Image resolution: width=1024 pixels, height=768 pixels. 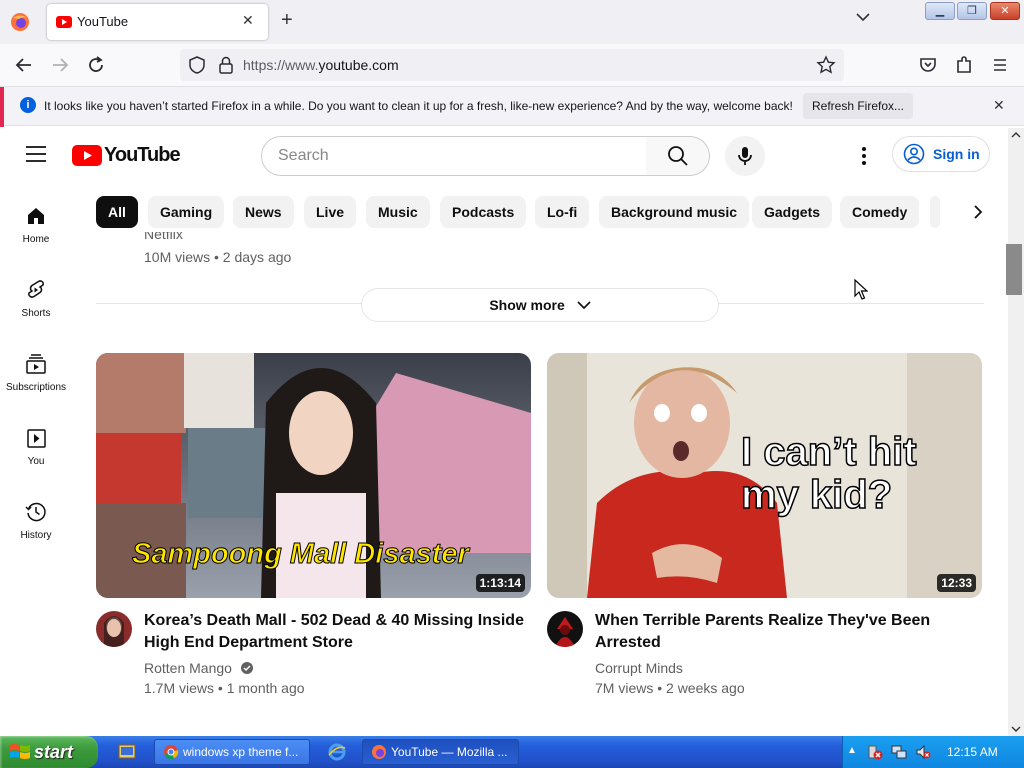 I want to click on list-all-tabs-icon, so click(x=863, y=17).